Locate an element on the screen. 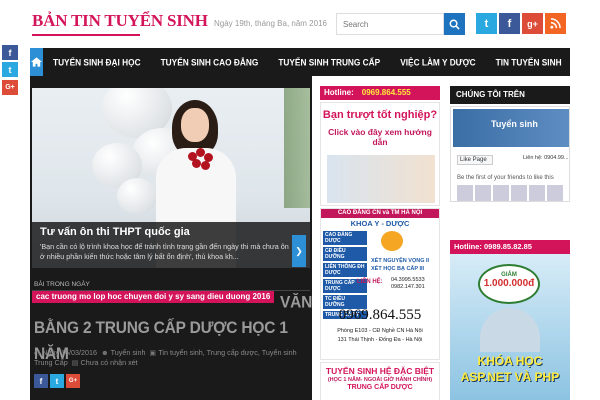 Image resolution: width=600 pixels, height=400 pixels. slide-title: Tư vấn ôn thi THPT quốc gia is located at coordinates (115, 232).